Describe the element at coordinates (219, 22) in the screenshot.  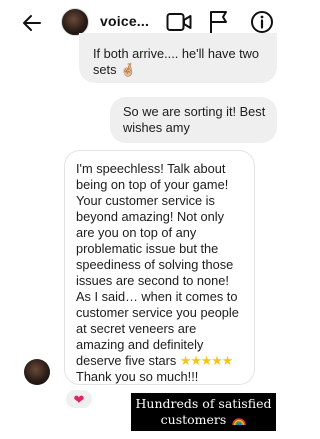
I see `flag-icon` at that location.